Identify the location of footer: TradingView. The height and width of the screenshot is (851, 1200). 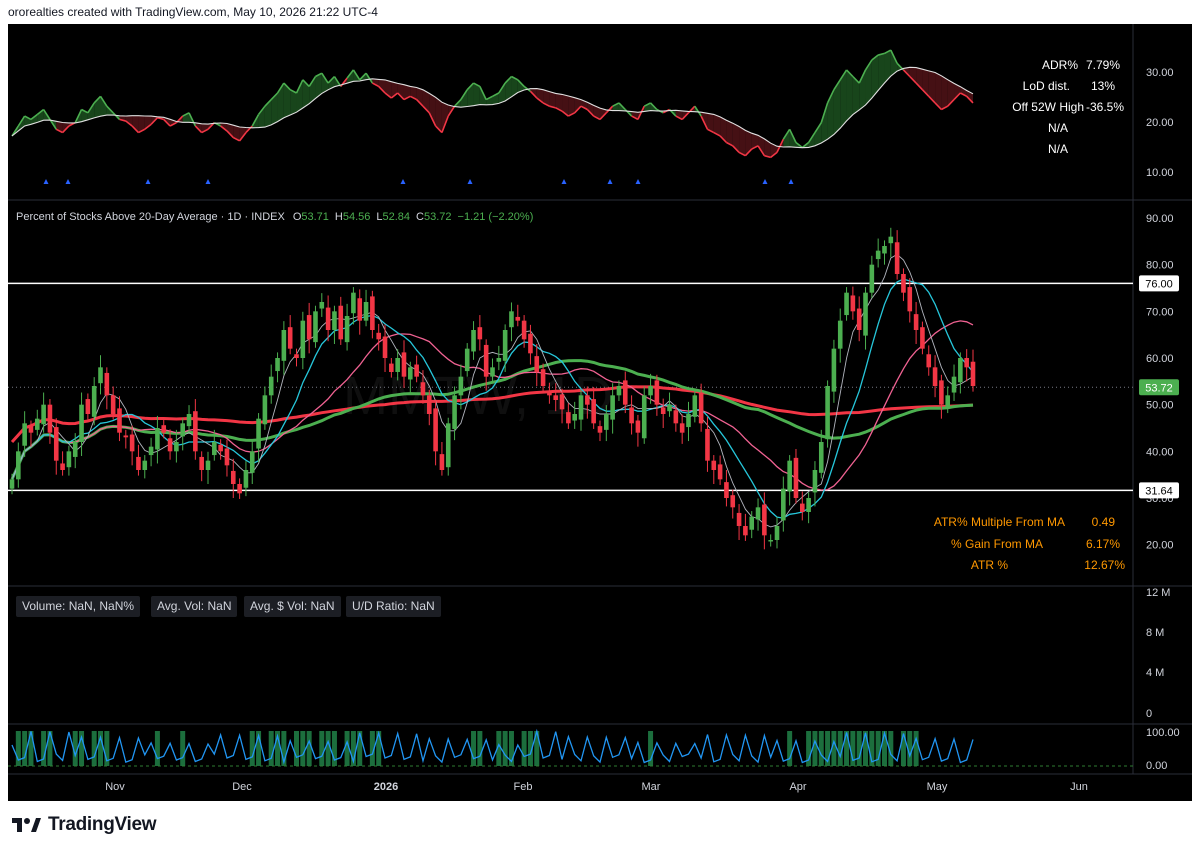
(600, 826).